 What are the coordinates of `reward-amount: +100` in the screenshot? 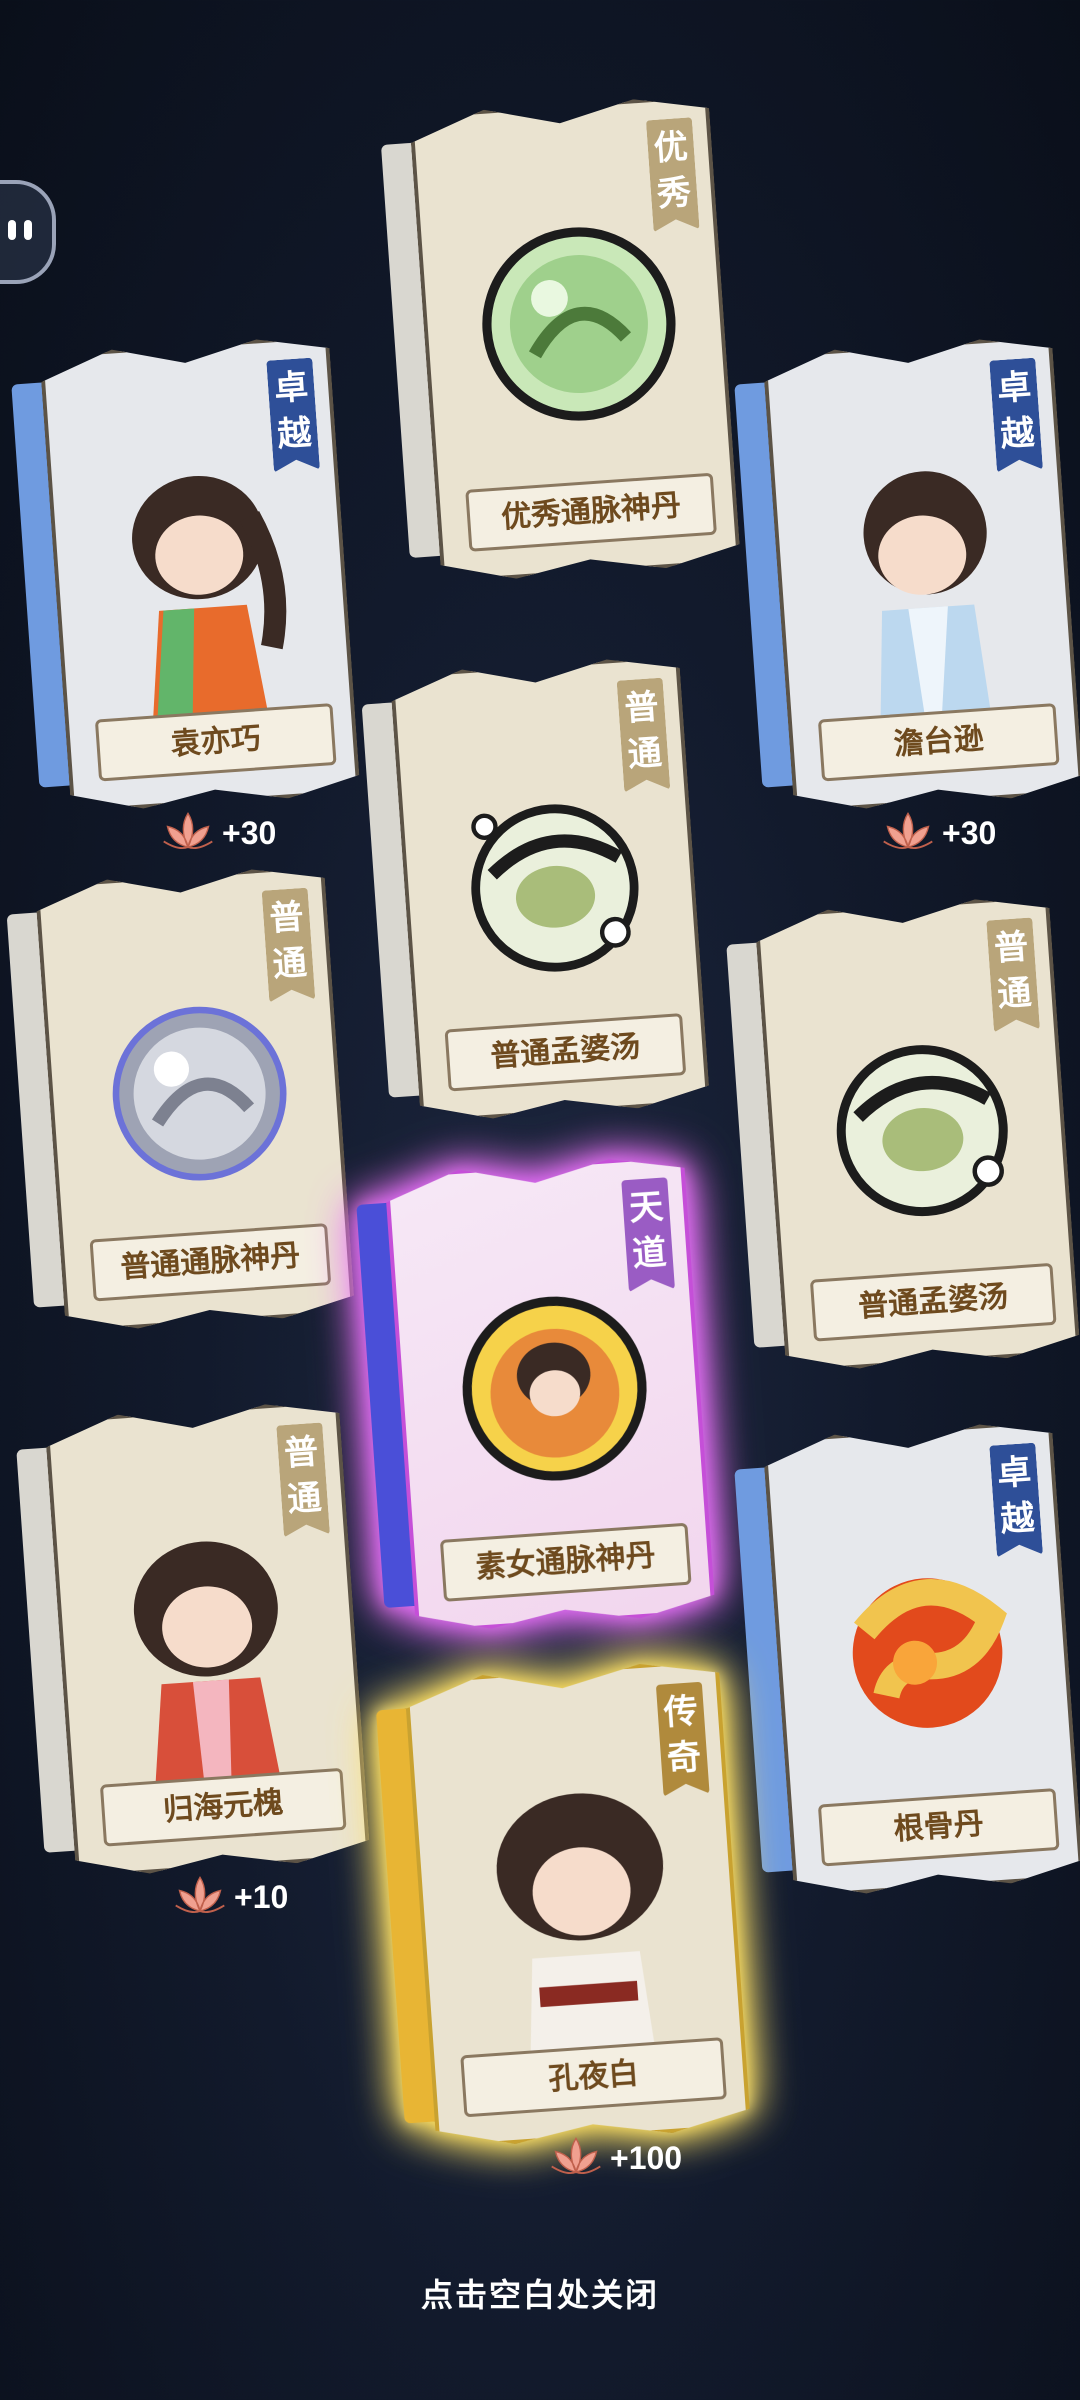 It's located at (646, 2157).